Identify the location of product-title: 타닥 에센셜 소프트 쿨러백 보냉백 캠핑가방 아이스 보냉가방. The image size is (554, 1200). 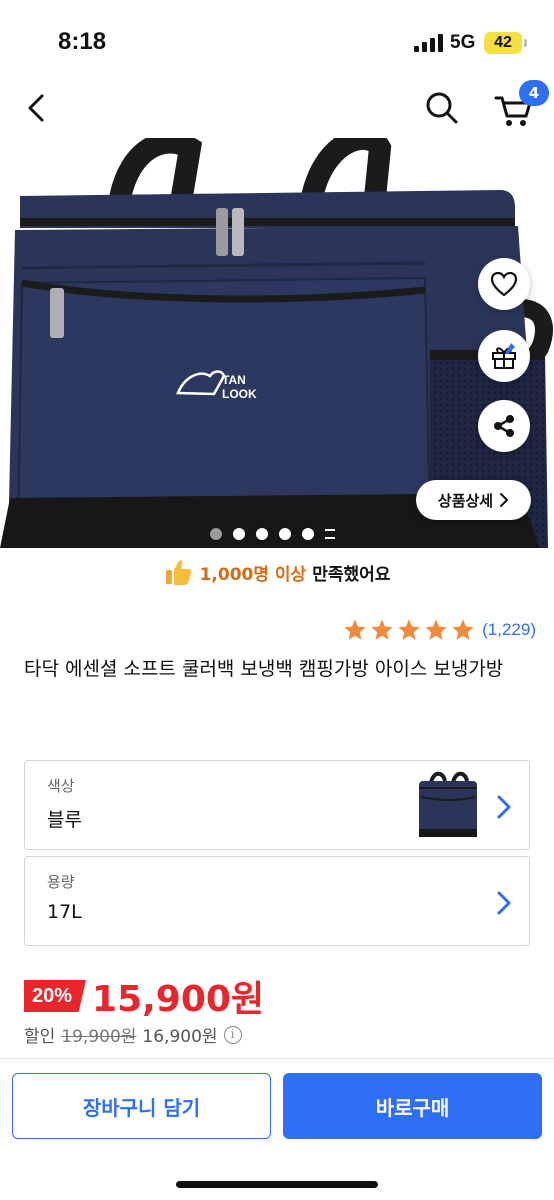
(264, 669).